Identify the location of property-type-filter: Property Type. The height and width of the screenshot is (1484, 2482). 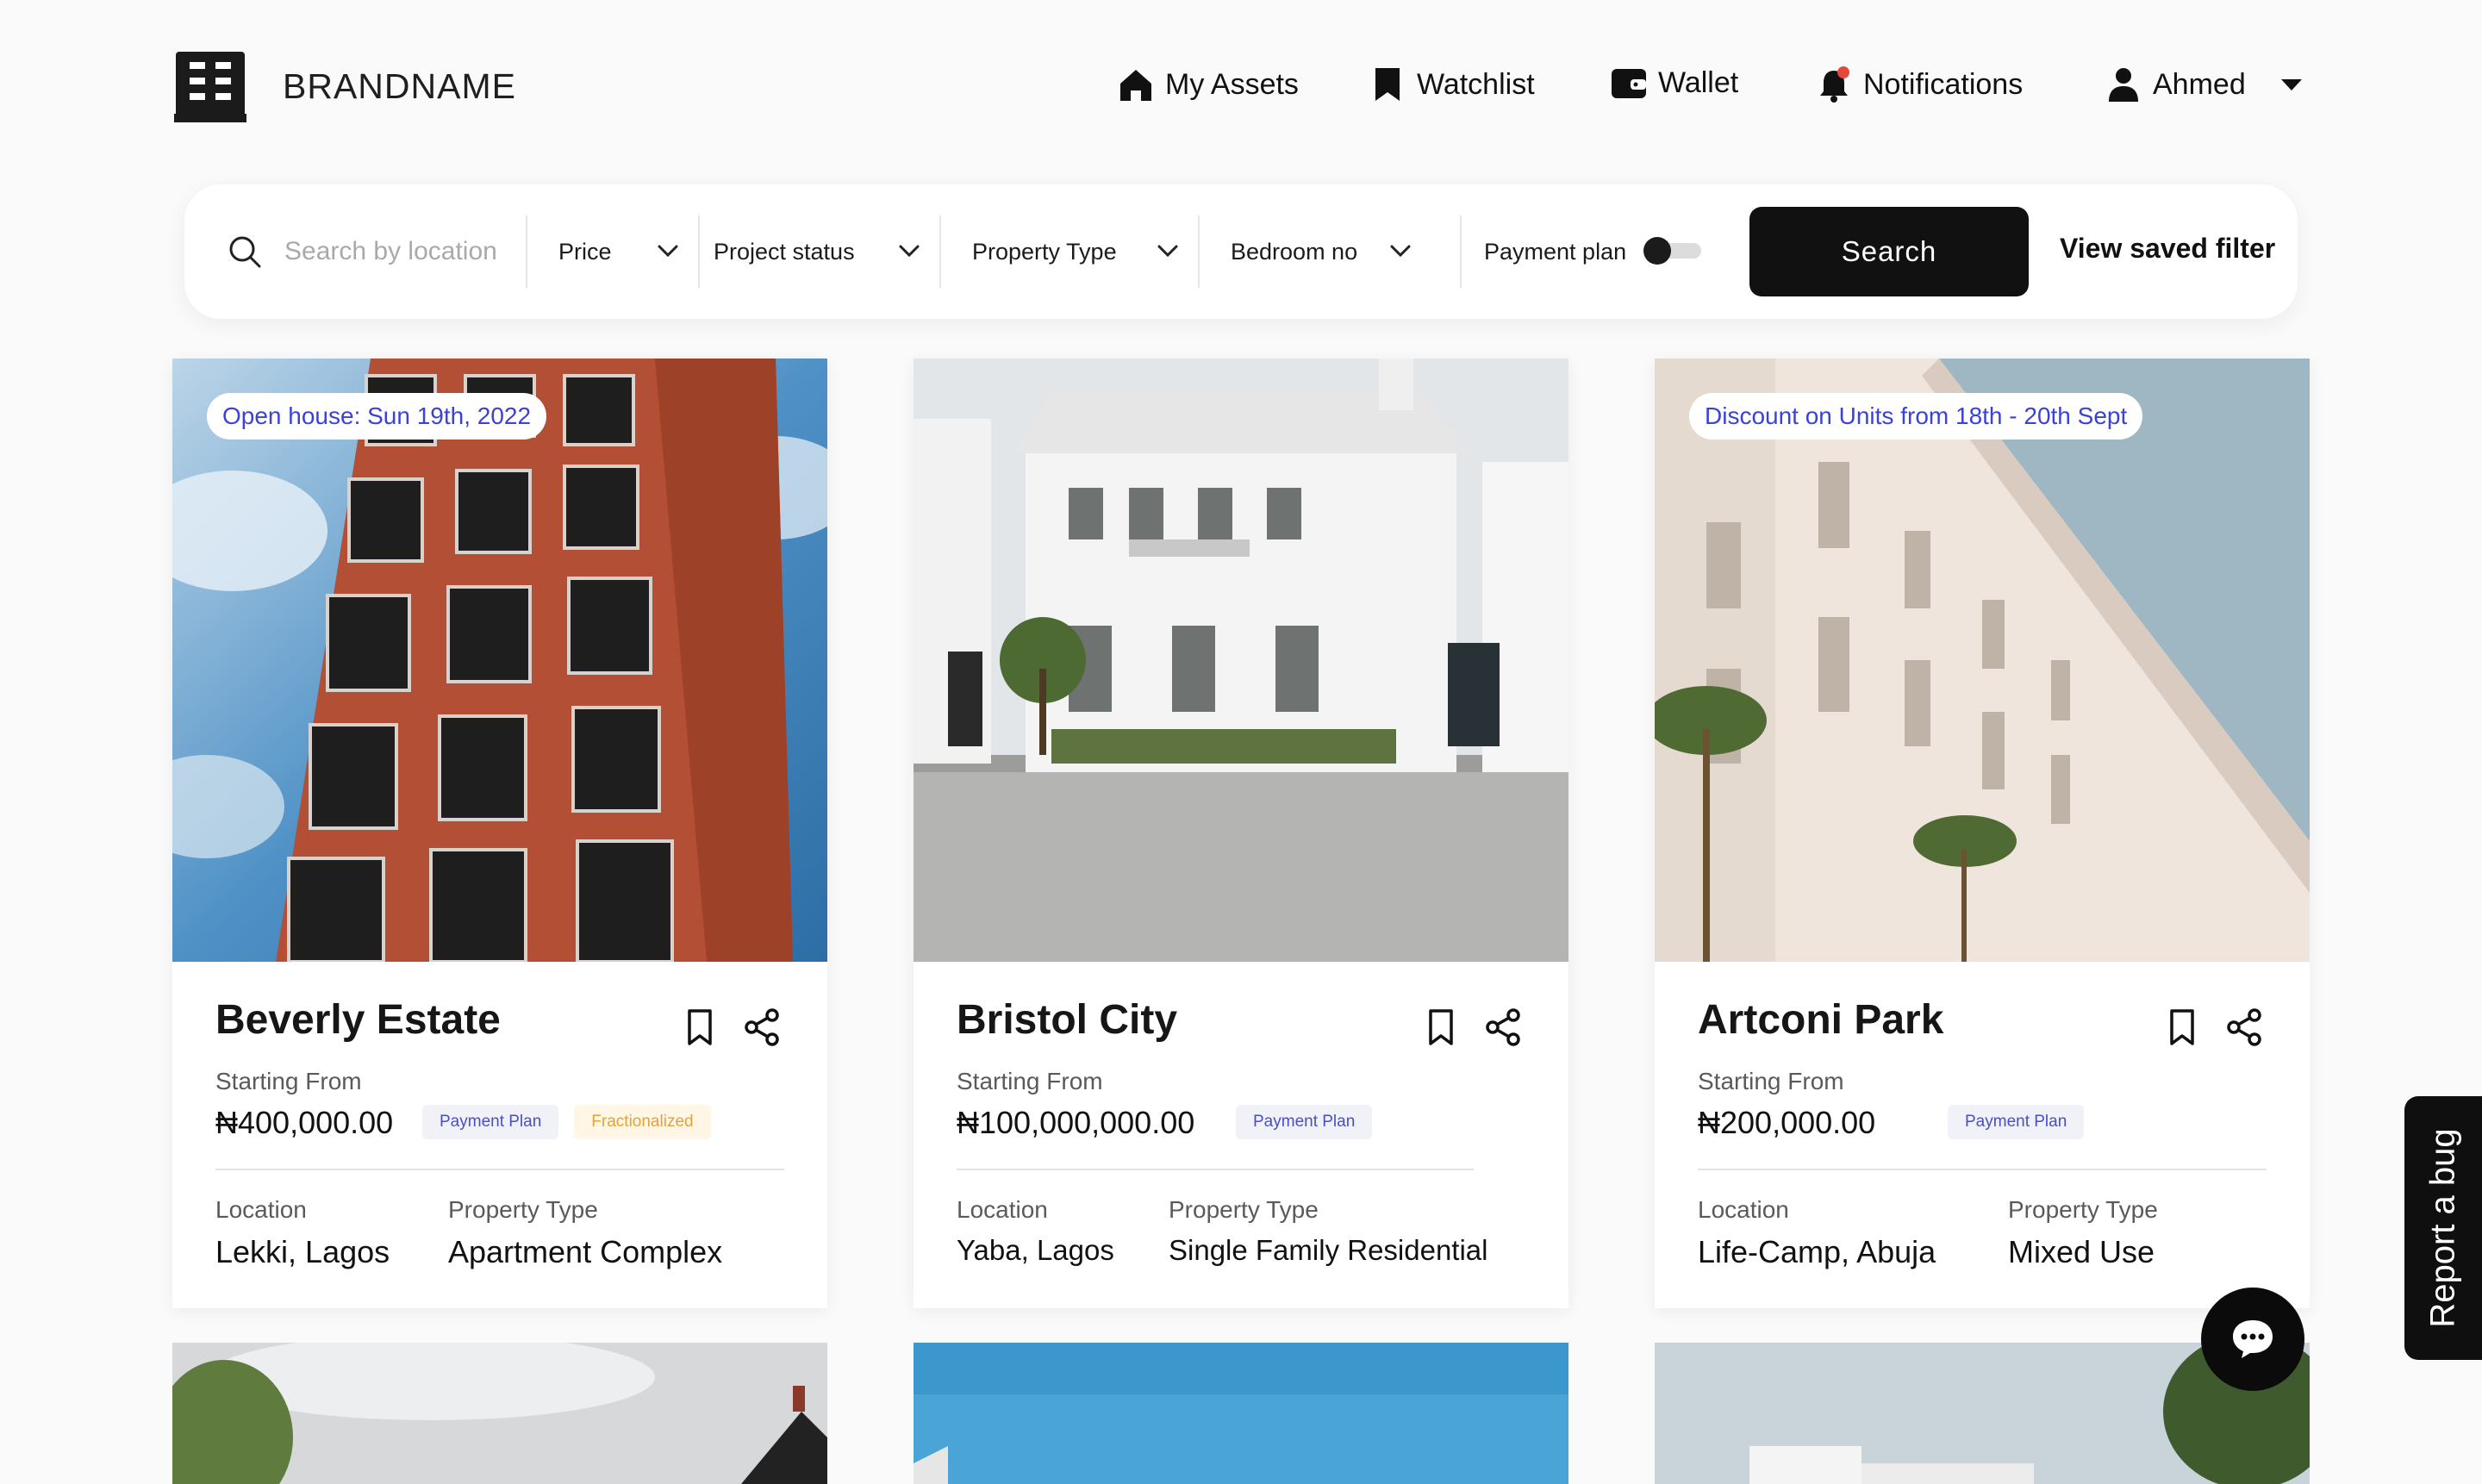
(1044, 252).